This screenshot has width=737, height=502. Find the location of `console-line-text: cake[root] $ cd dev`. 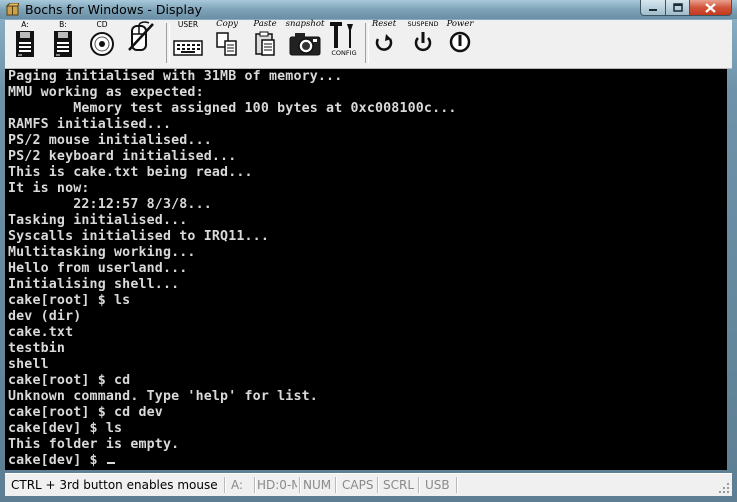

console-line-text: cake[root] $ cd dev is located at coordinates (85, 412).